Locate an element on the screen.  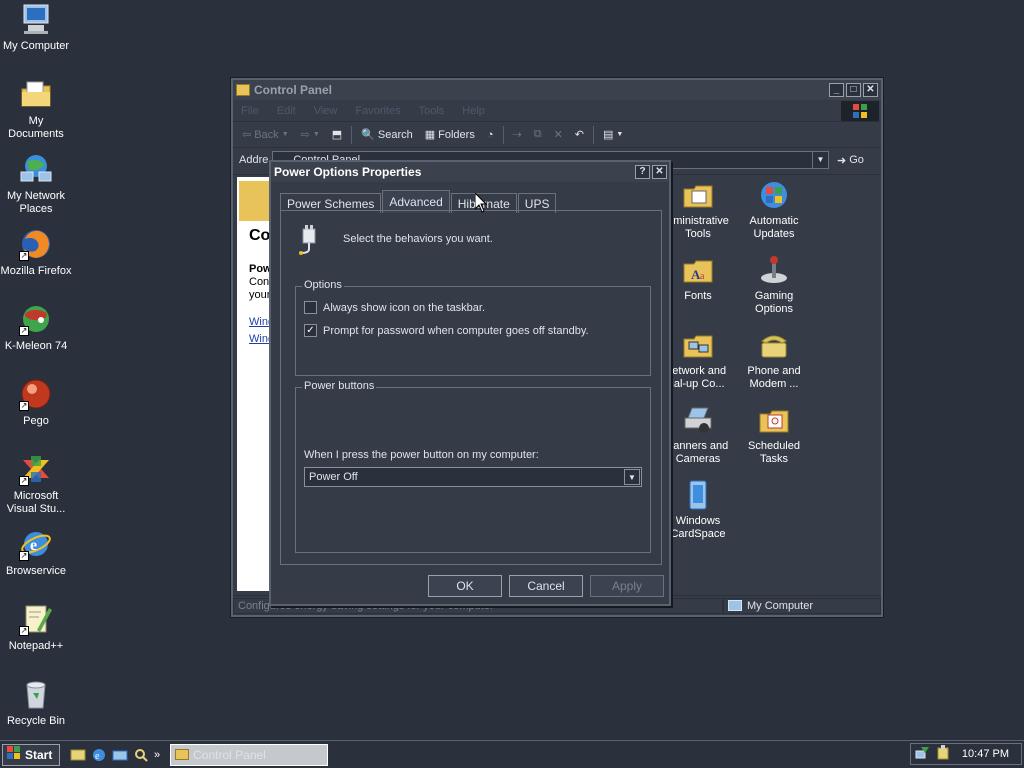
cp-item-label: dministrative Tools is located at coordinates (698, 227).